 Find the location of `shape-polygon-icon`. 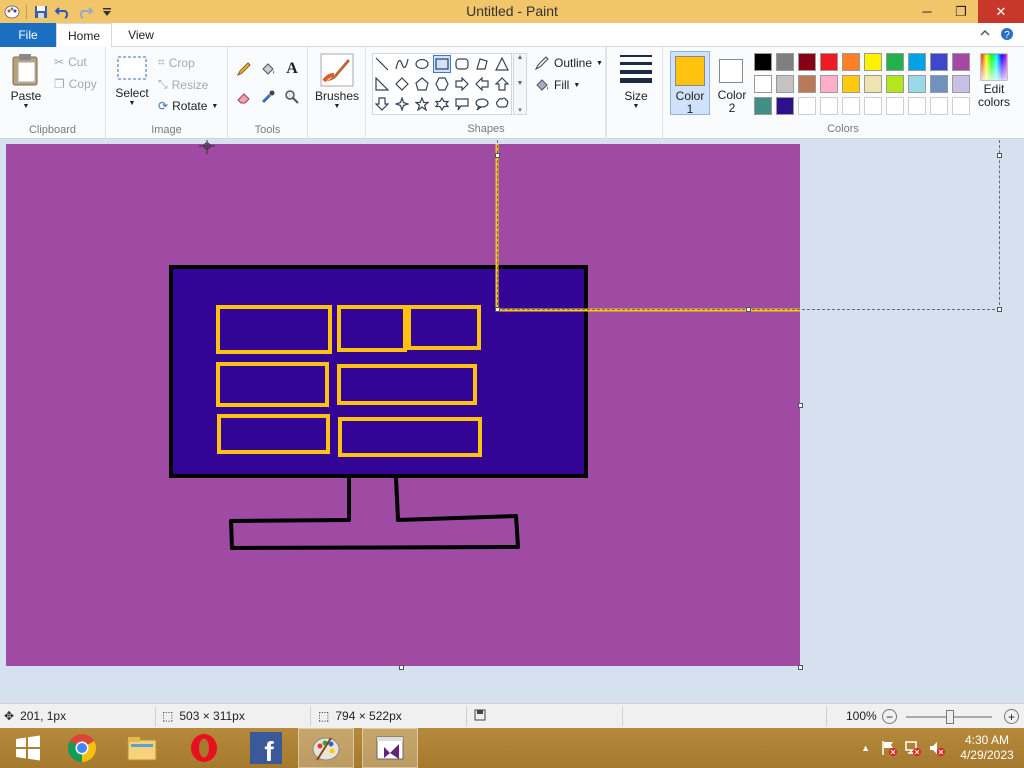

shape-polygon-icon is located at coordinates (482, 64).